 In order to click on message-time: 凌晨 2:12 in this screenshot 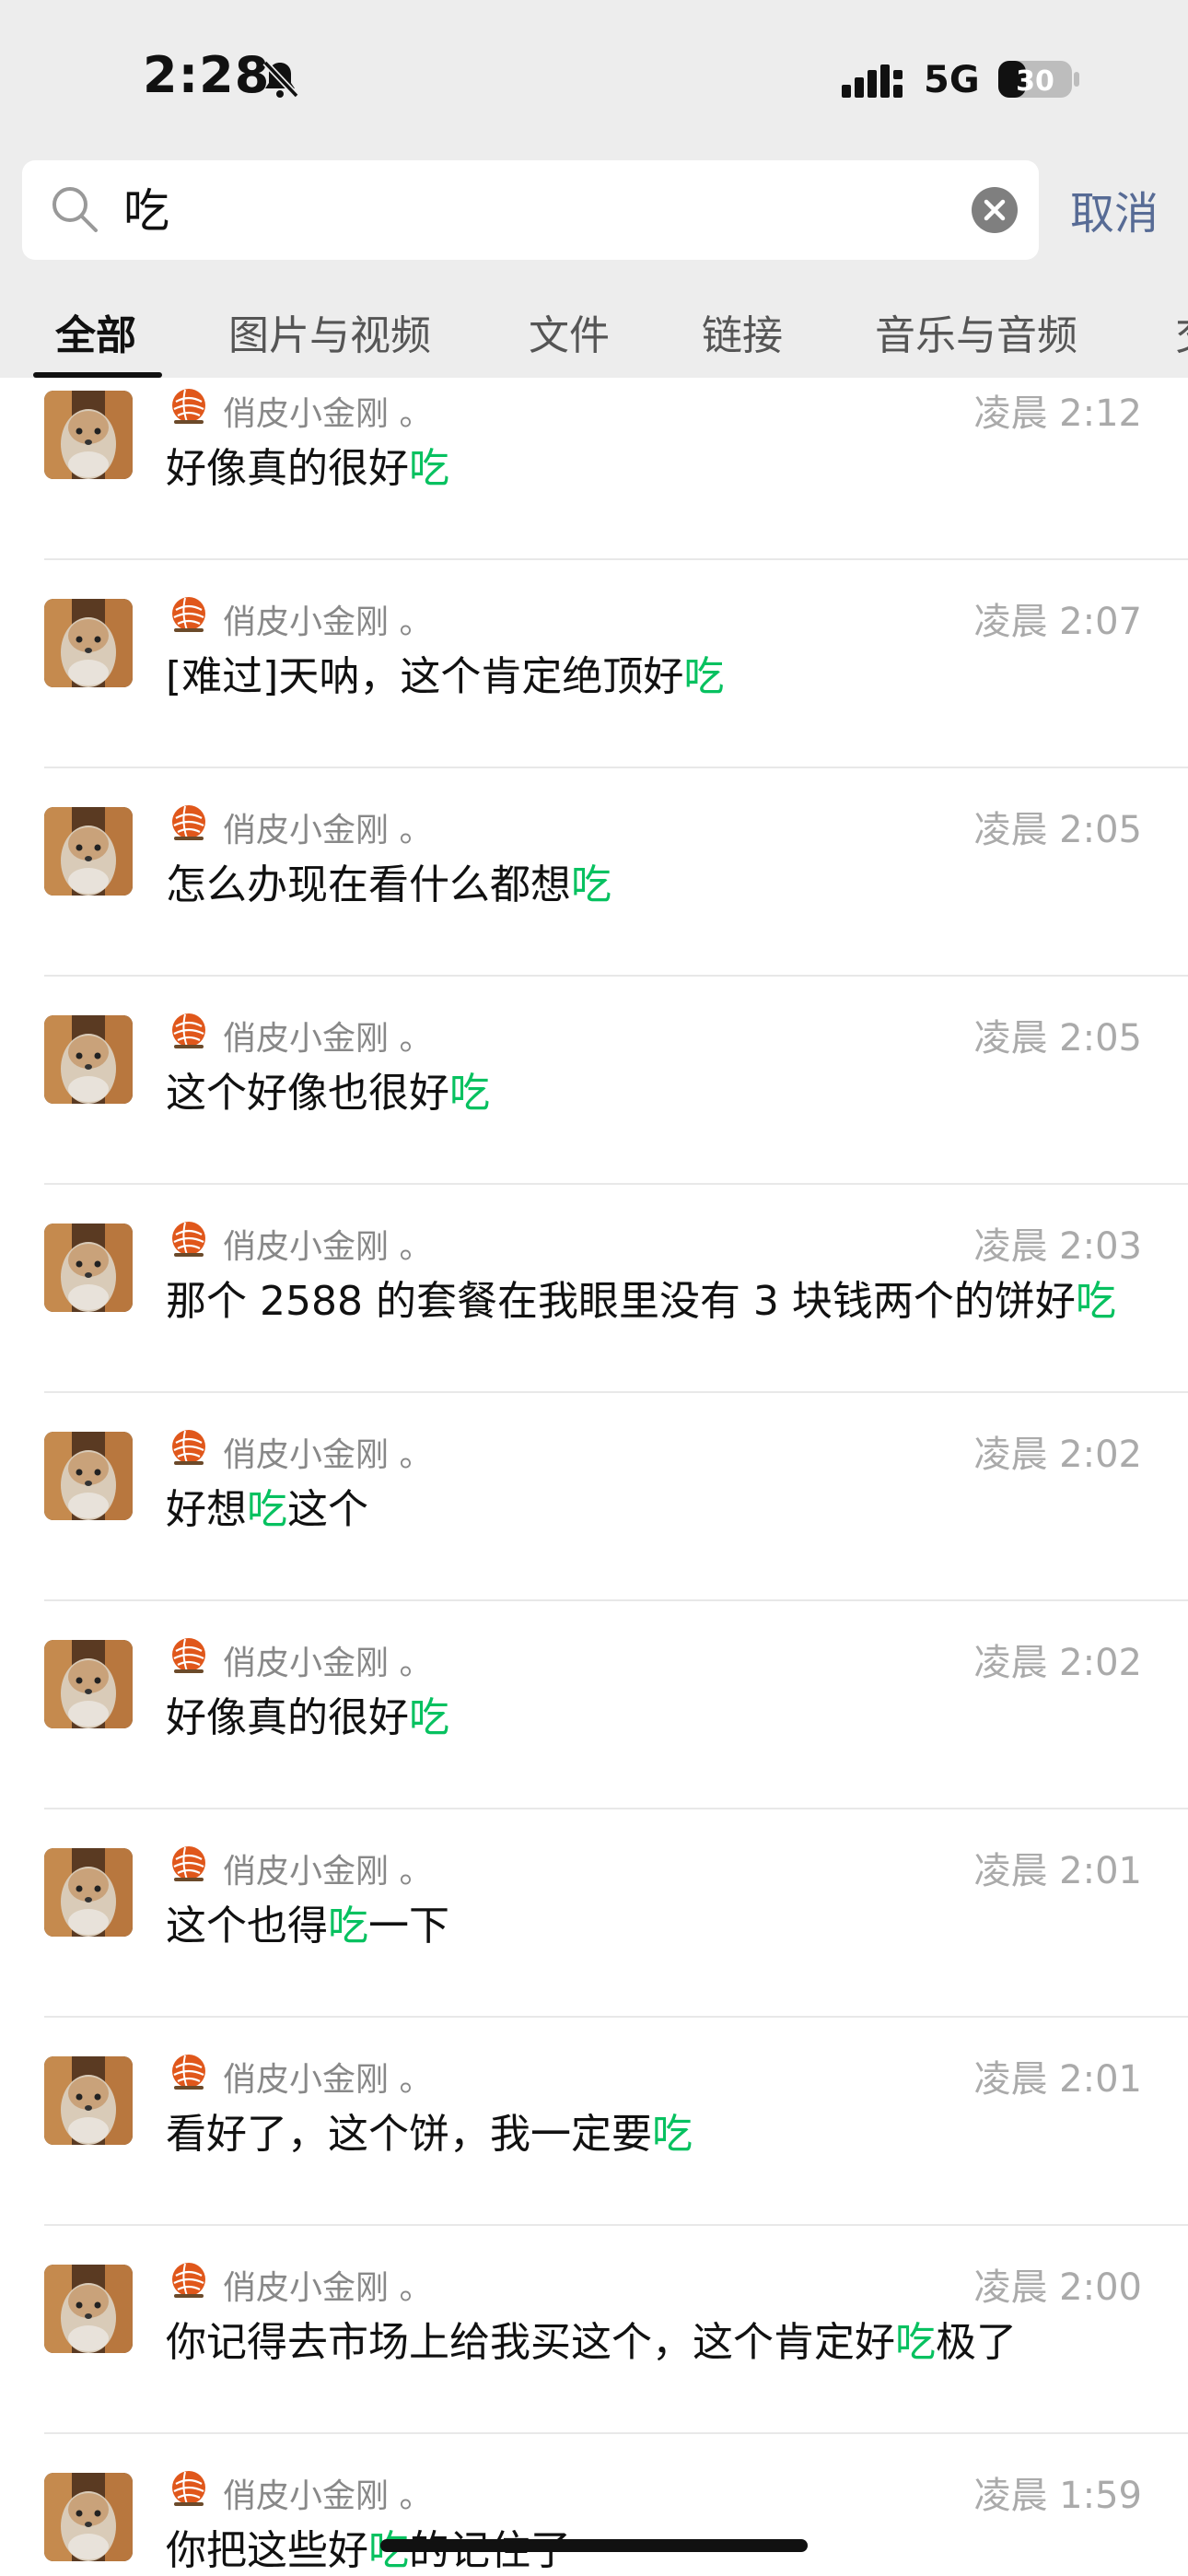, I will do `click(1057, 413)`.